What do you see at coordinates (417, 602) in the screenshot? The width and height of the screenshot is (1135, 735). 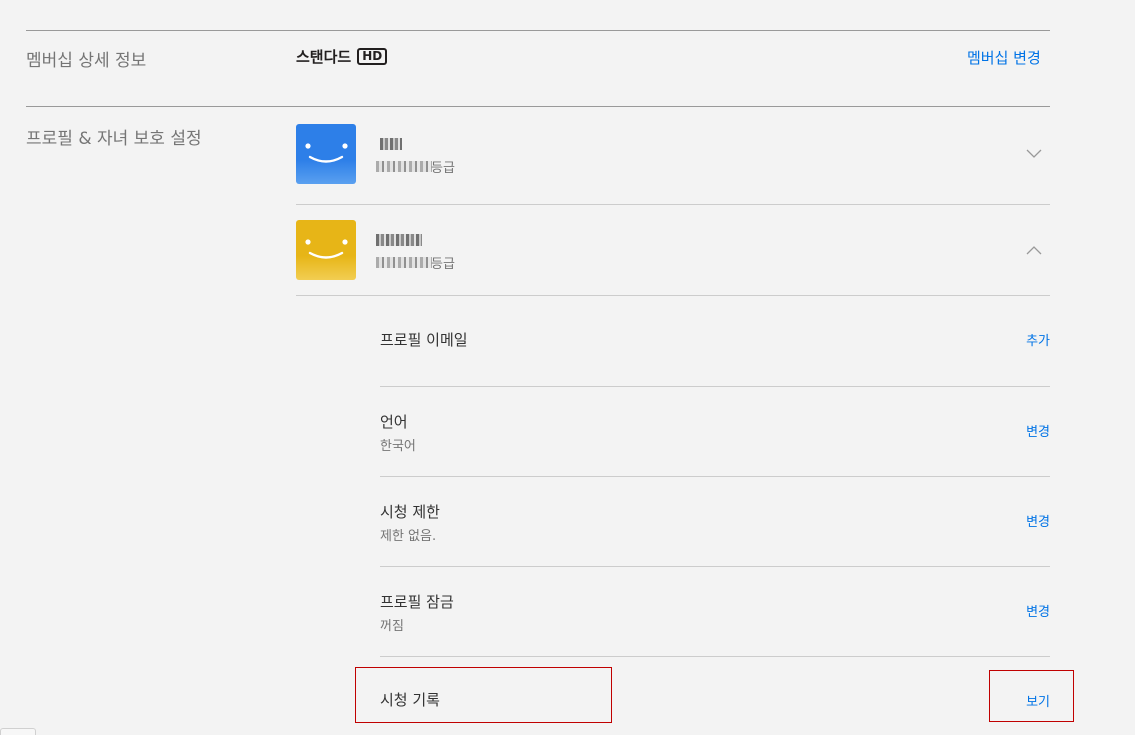 I see `setting-title: 프로필 잠금` at bounding box center [417, 602].